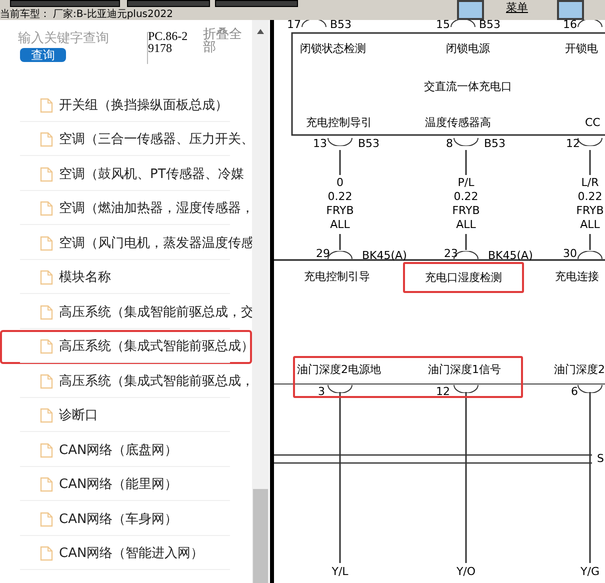 The image size is (605, 583). What do you see at coordinates (577, 276) in the screenshot?
I see `signal-label: 充电连接` at bounding box center [577, 276].